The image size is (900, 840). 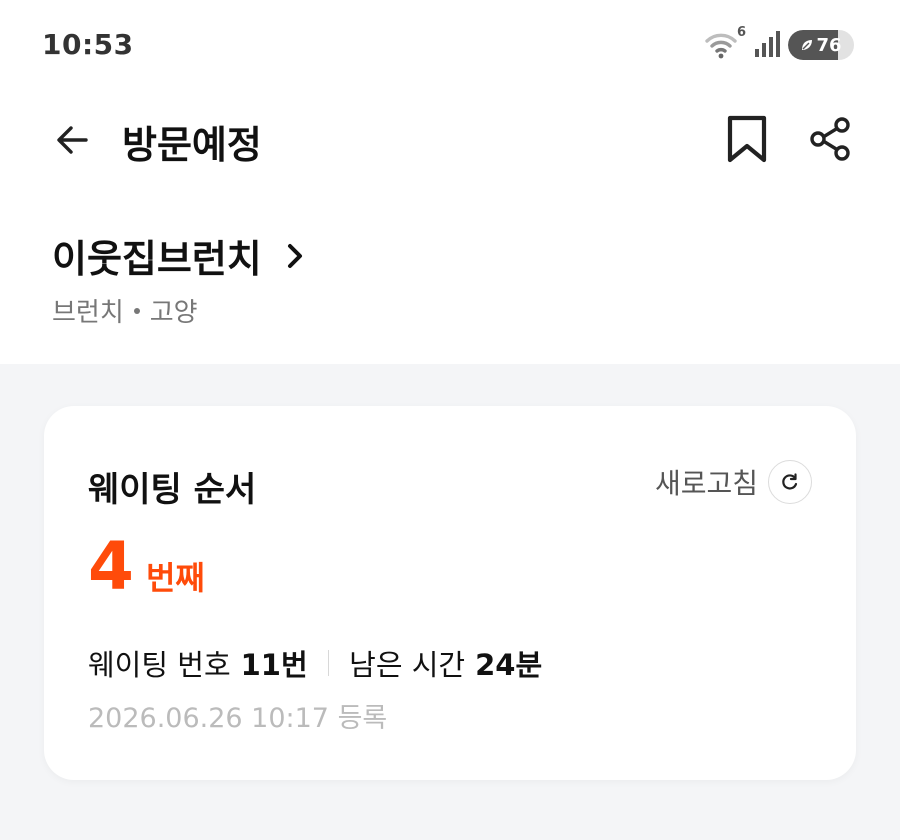 I want to click on app-header: 방문예정, so click(x=450, y=140).